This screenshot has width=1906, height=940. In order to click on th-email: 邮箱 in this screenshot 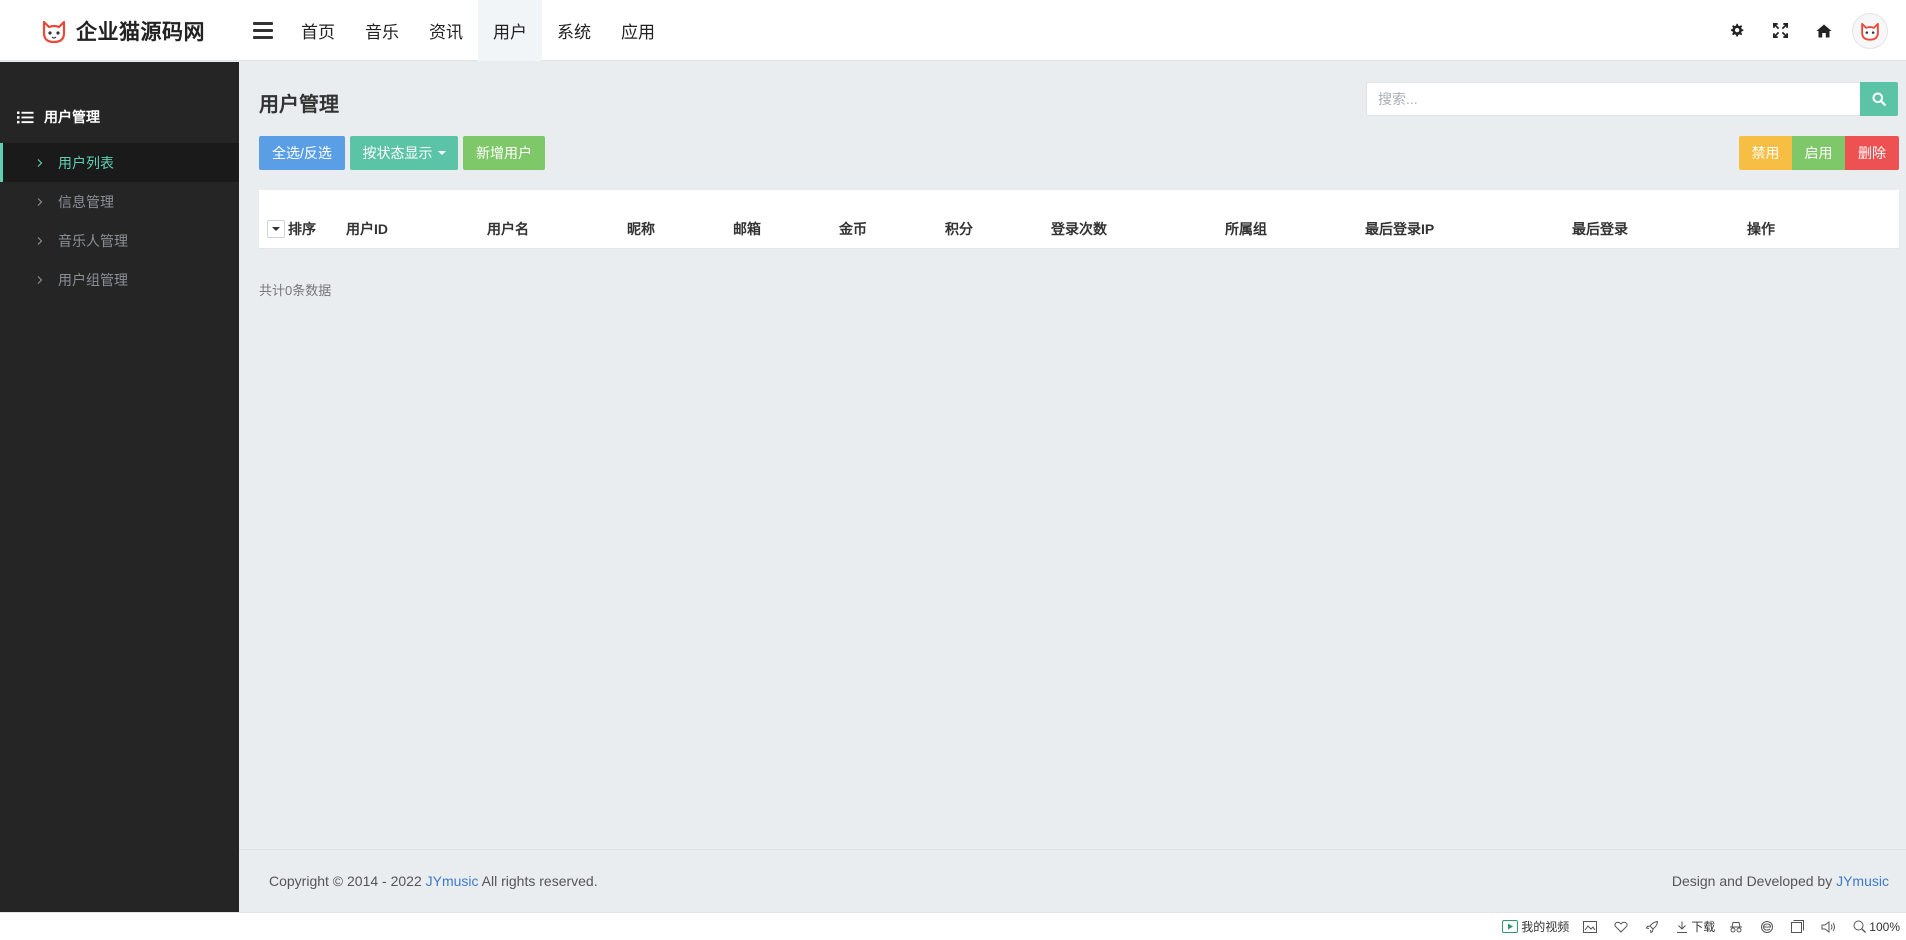, I will do `click(747, 229)`.